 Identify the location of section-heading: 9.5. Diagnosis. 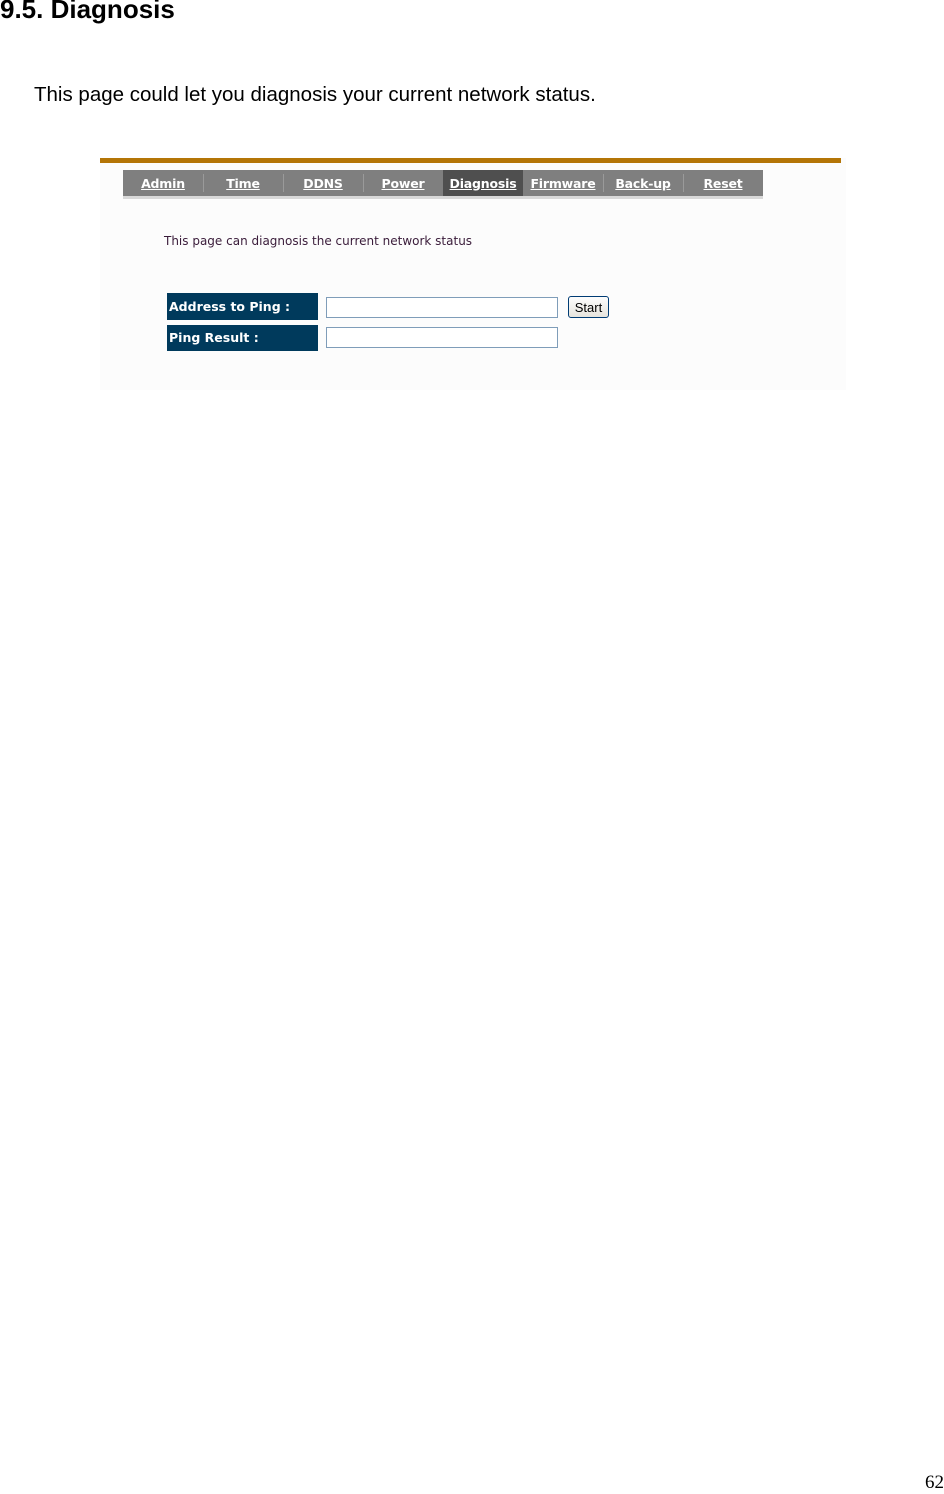
(87, 12).